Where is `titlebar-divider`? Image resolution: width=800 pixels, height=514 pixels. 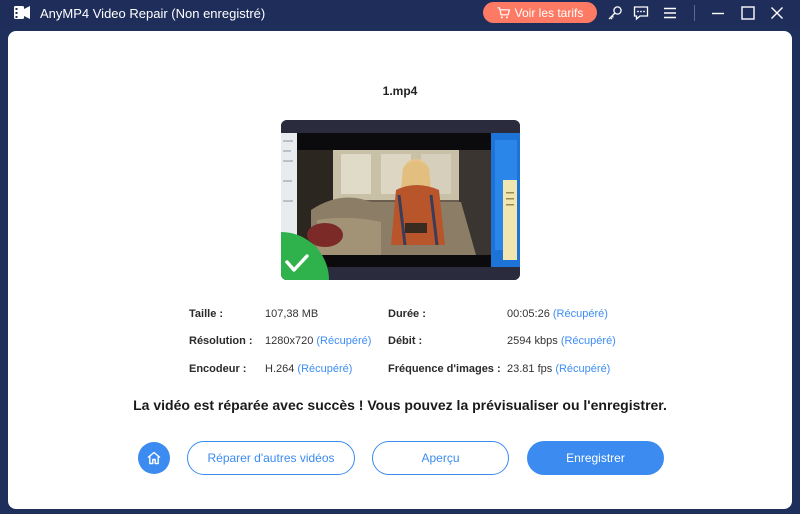 titlebar-divider is located at coordinates (694, 13).